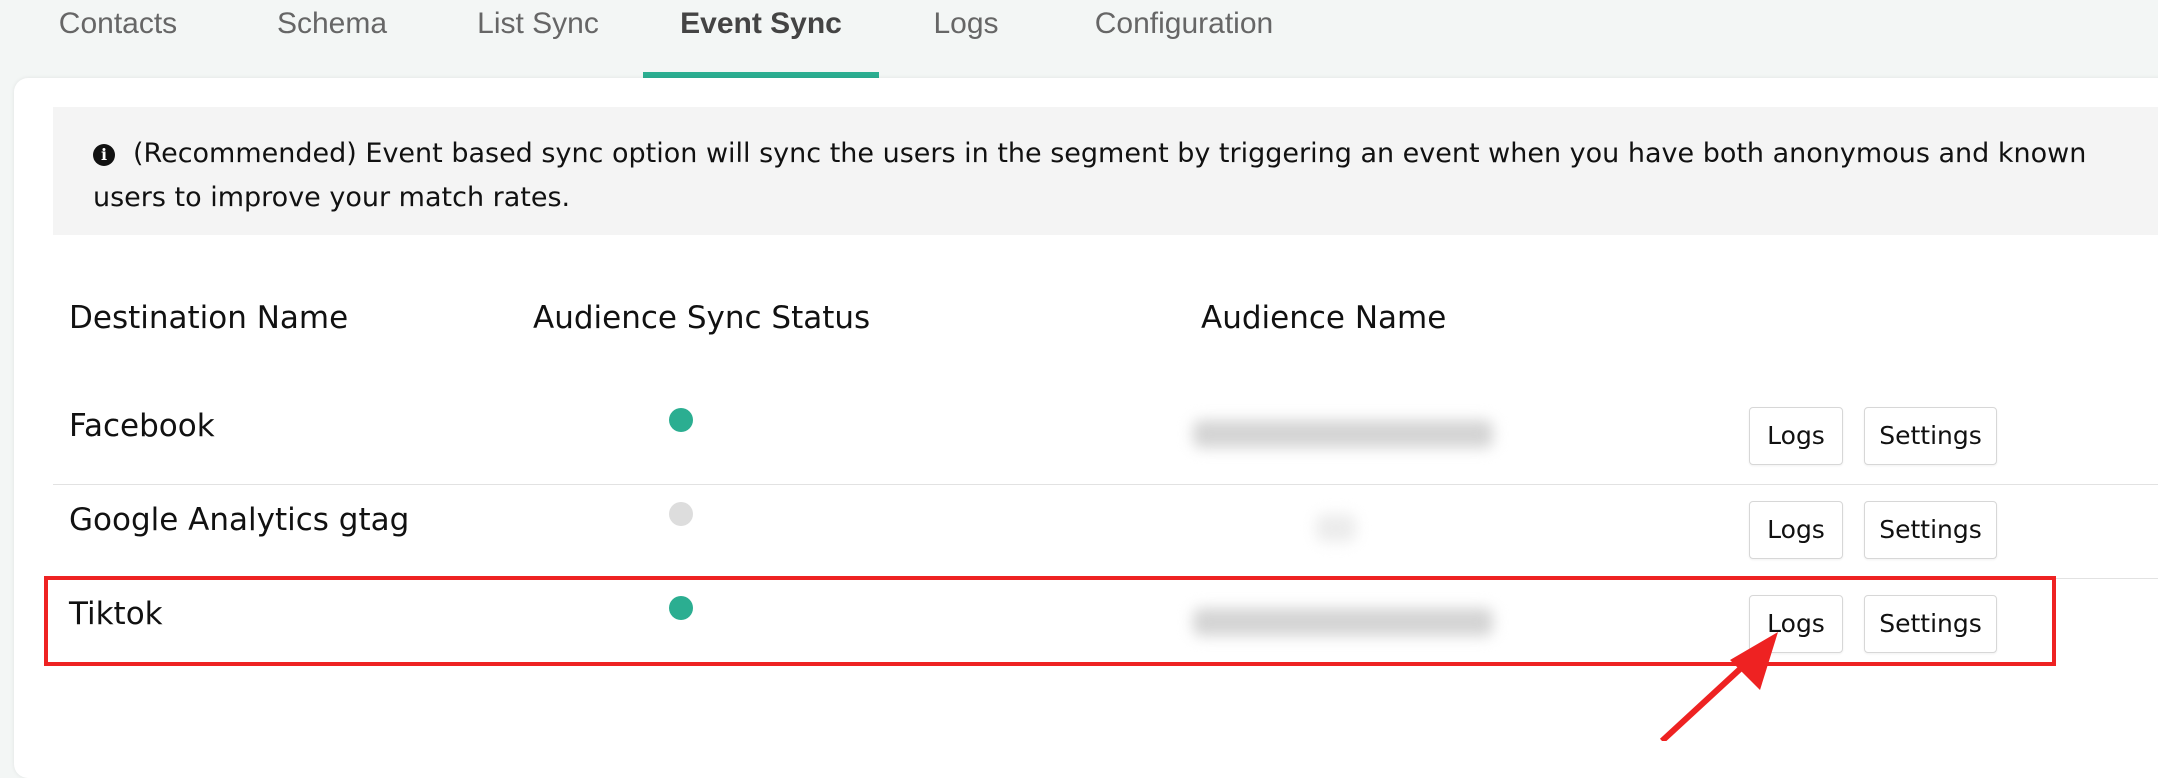 This screenshot has height=778, width=2158. I want to click on destination-name: Tiktok, so click(116, 614).